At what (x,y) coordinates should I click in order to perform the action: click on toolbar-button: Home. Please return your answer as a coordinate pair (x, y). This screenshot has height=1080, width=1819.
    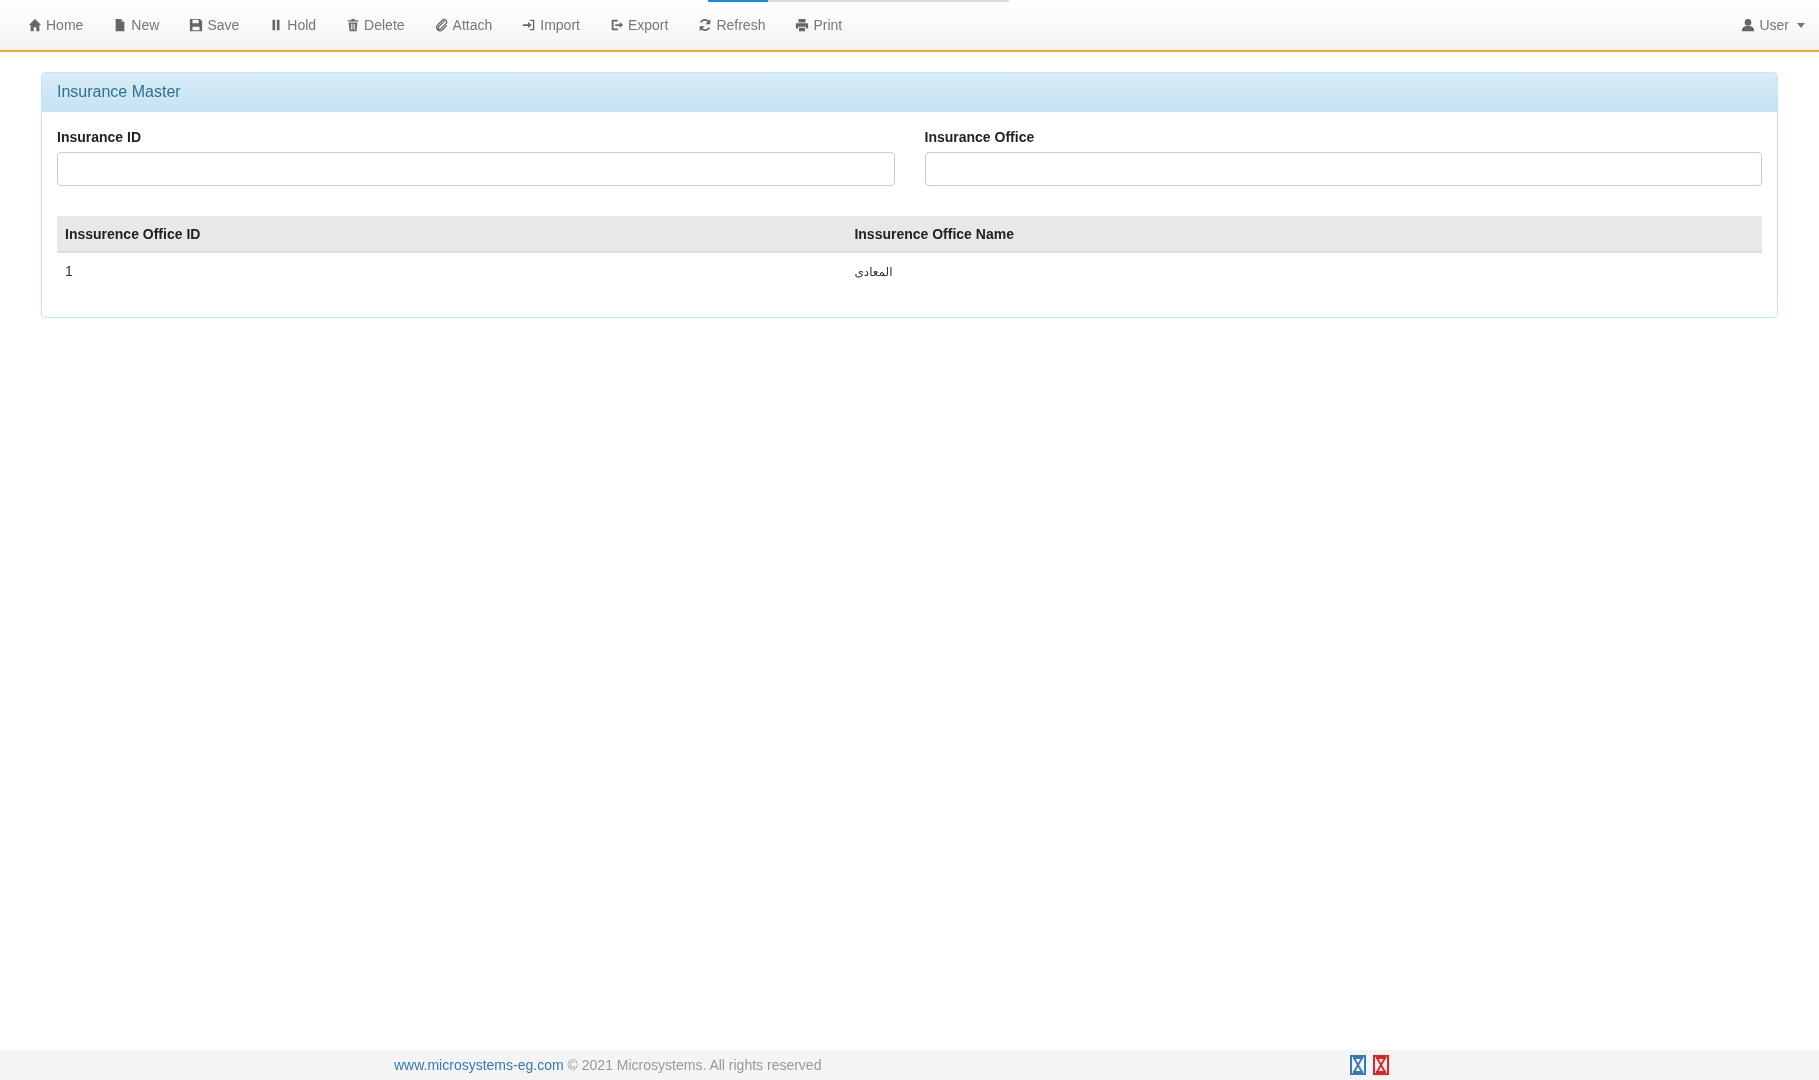
    Looking at the image, I should click on (56, 25).